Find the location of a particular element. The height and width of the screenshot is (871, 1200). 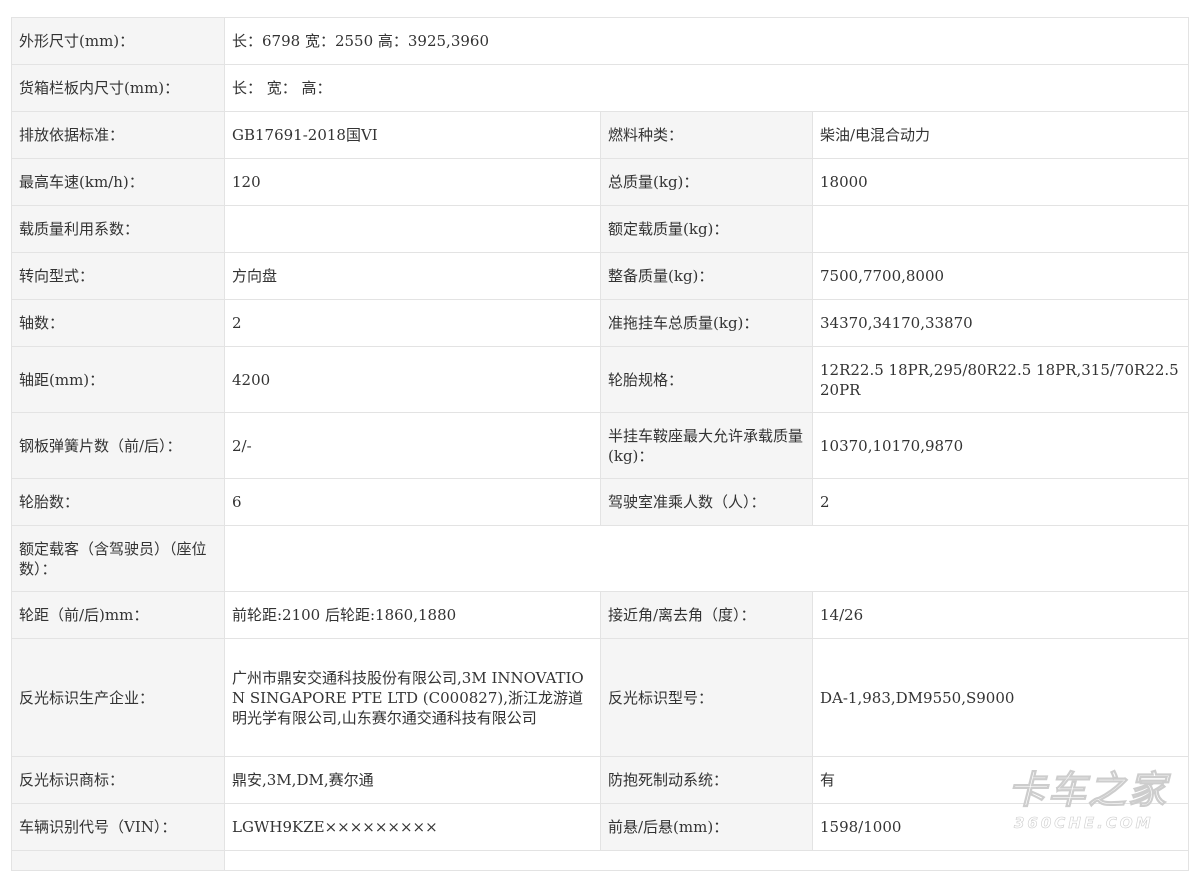

spec-label: 反光标识生产企业： is located at coordinates (118, 697).